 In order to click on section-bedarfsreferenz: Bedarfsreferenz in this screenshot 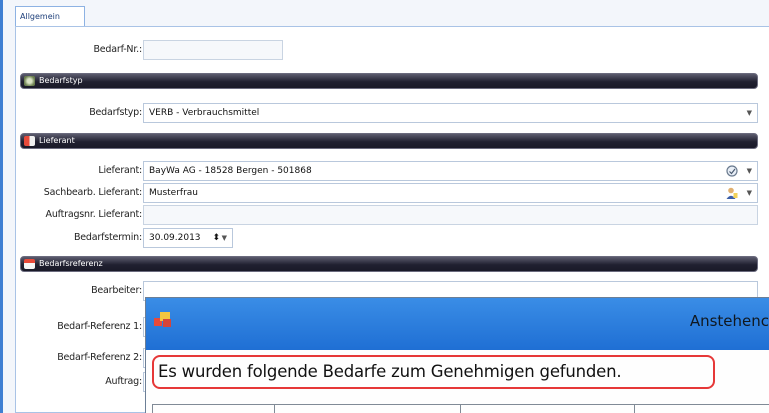, I will do `click(389, 264)`.